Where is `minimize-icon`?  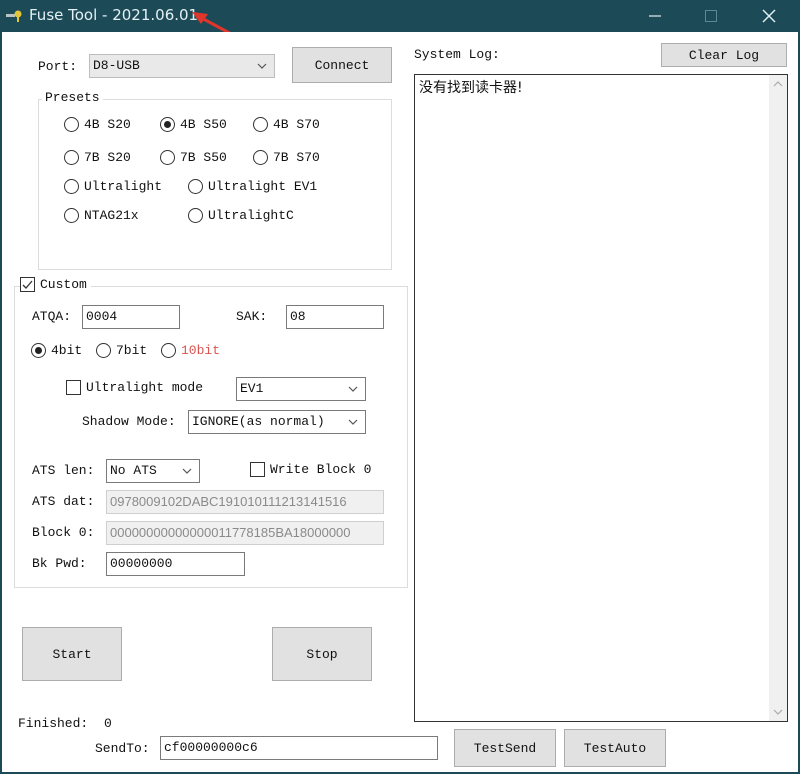 minimize-icon is located at coordinates (655, 16).